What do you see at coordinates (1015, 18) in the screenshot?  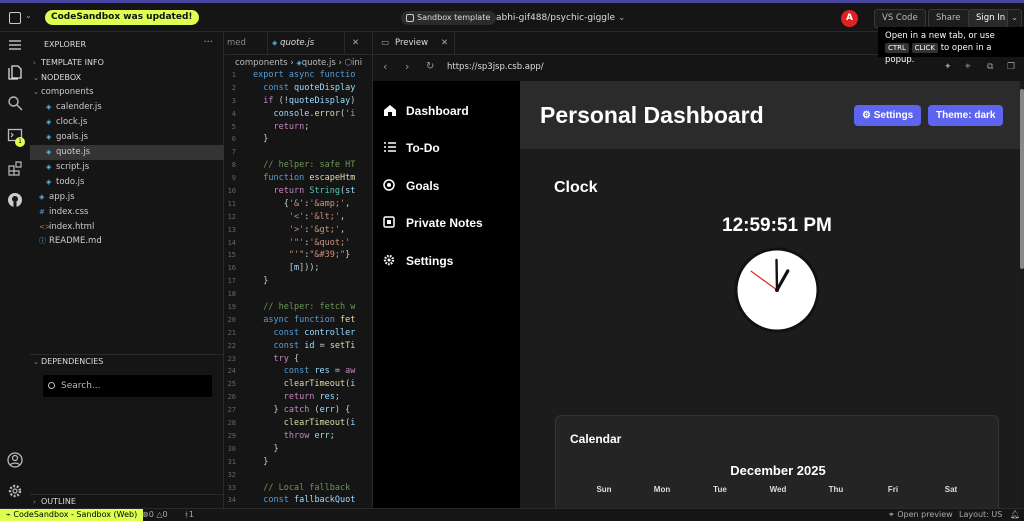 I see `sign-in-dropdown: ⌄` at bounding box center [1015, 18].